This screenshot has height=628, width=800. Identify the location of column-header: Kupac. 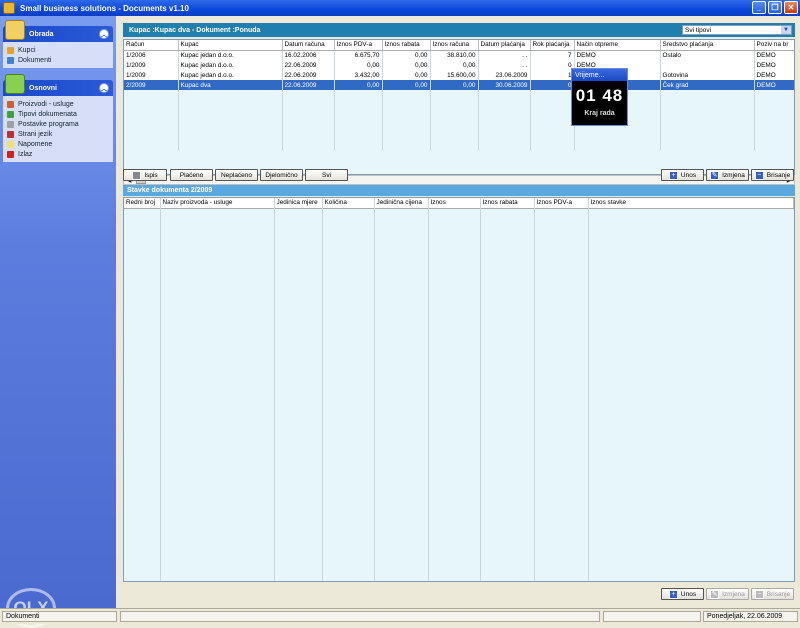
(230, 45).